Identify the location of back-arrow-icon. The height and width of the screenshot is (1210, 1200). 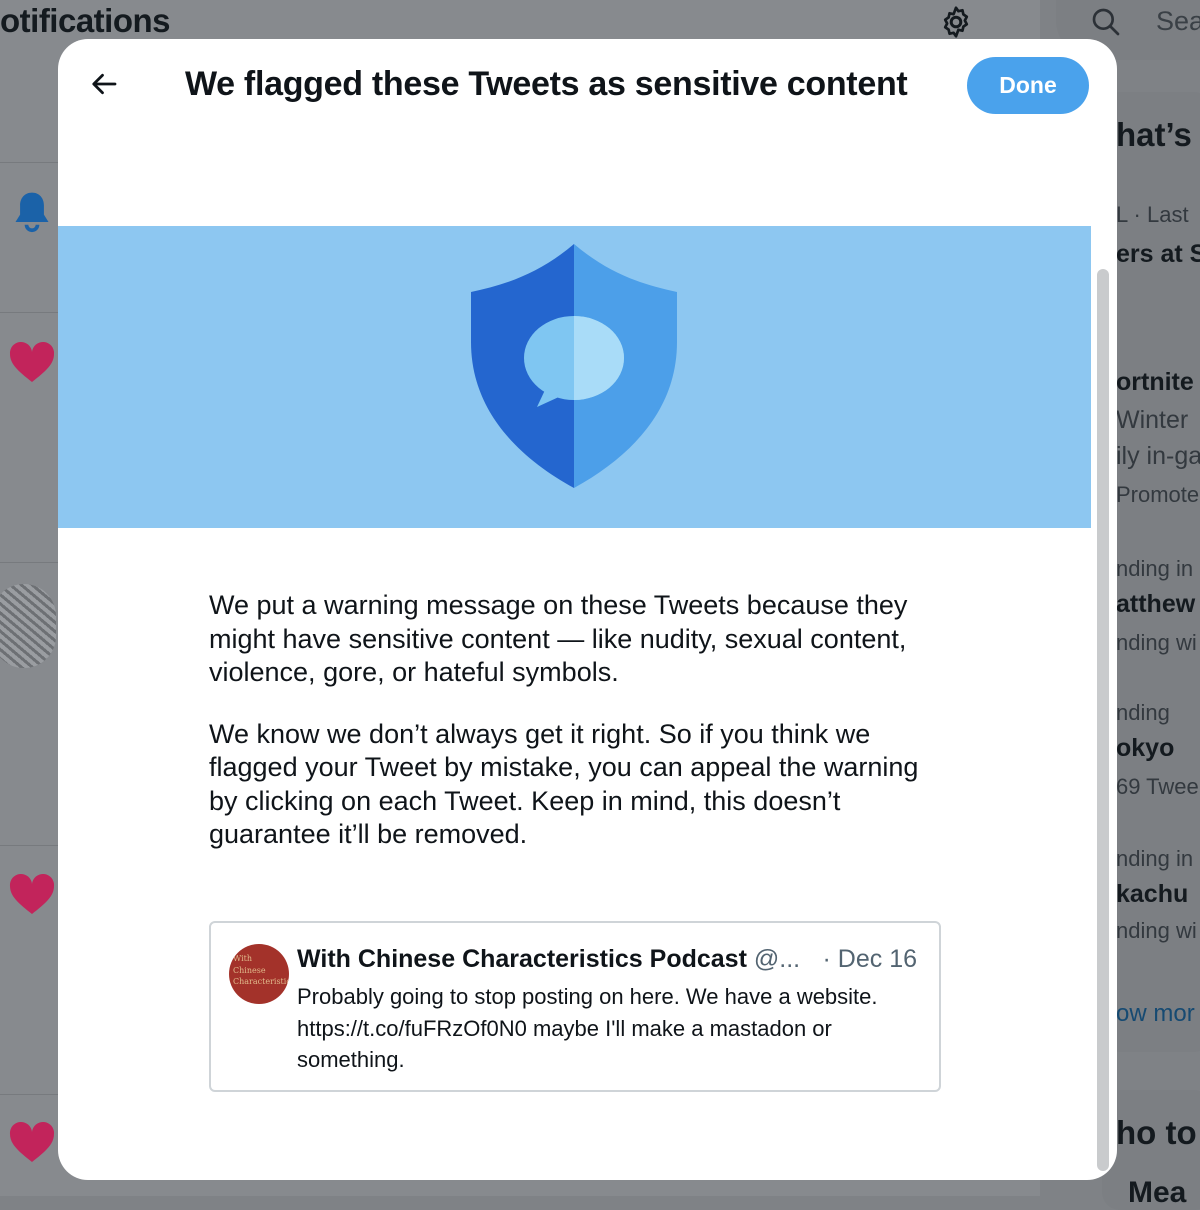
(104, 84).